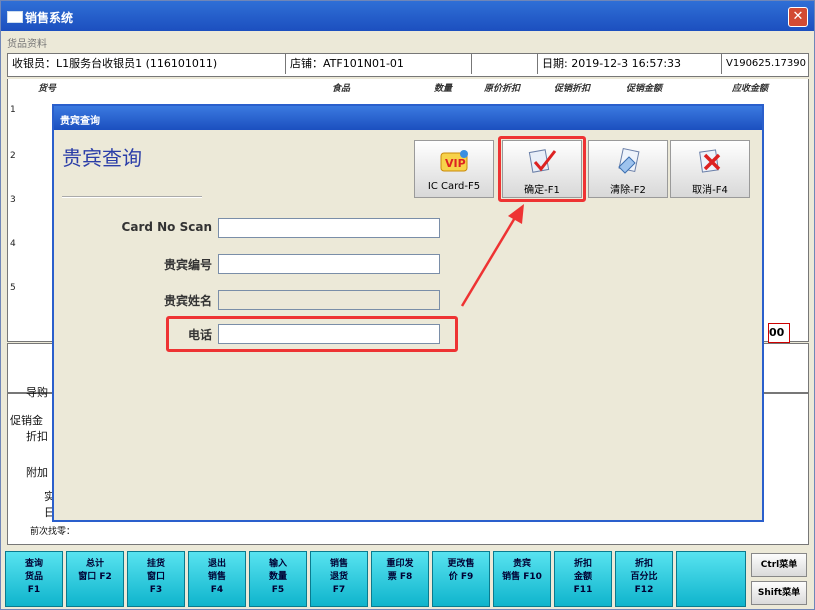 This screenshot has width=815, height=610. I want to click on fkey-total-window: 总计 窗口 F2, so click(95, 579).